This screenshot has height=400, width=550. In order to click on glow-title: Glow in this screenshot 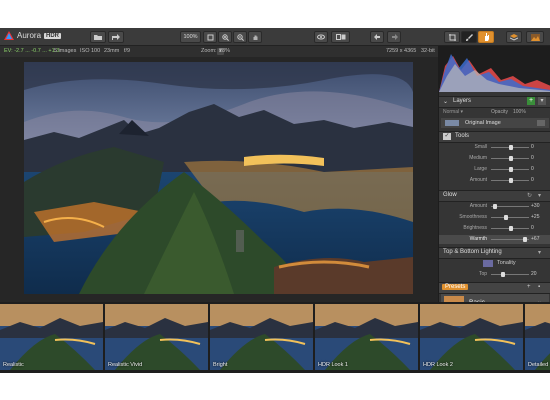, I will do `click(450, 195)`.